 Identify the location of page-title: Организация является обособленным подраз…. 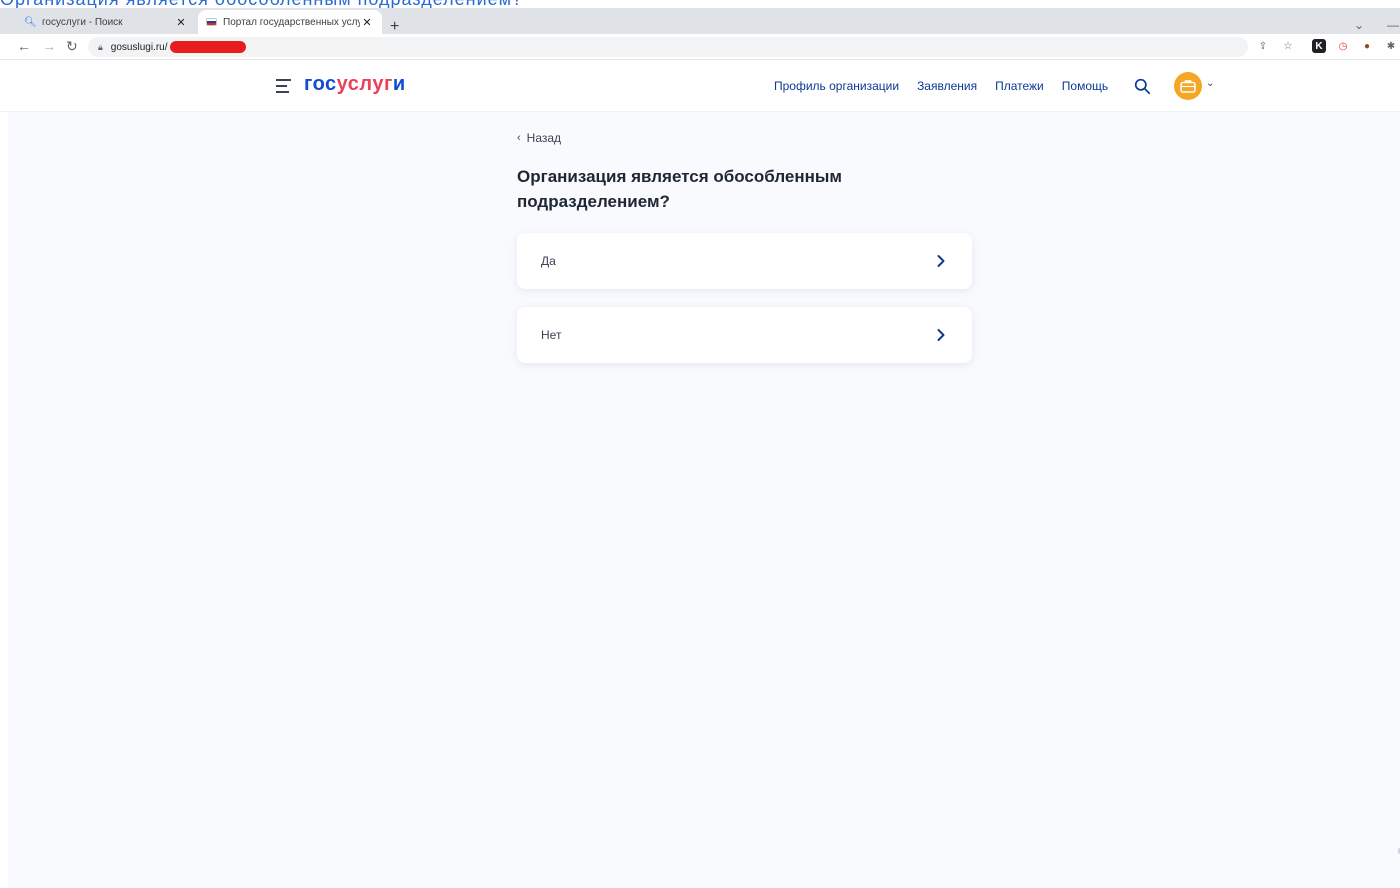
(680, 189).